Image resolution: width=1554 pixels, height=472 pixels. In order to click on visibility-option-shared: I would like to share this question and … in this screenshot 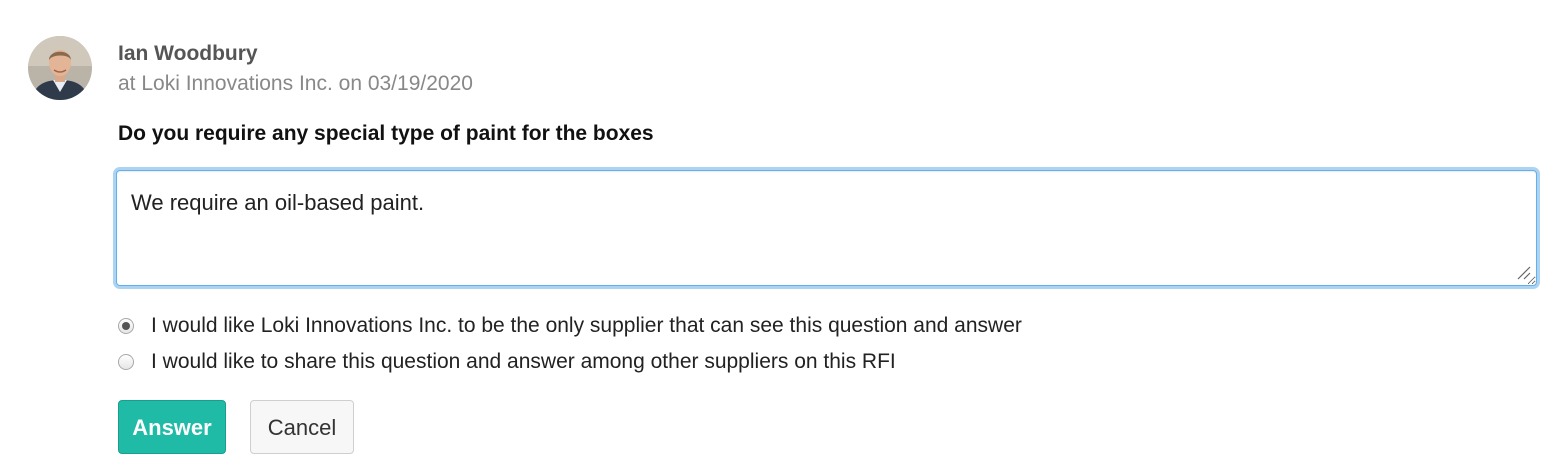, I will do `click(507, 362)`.